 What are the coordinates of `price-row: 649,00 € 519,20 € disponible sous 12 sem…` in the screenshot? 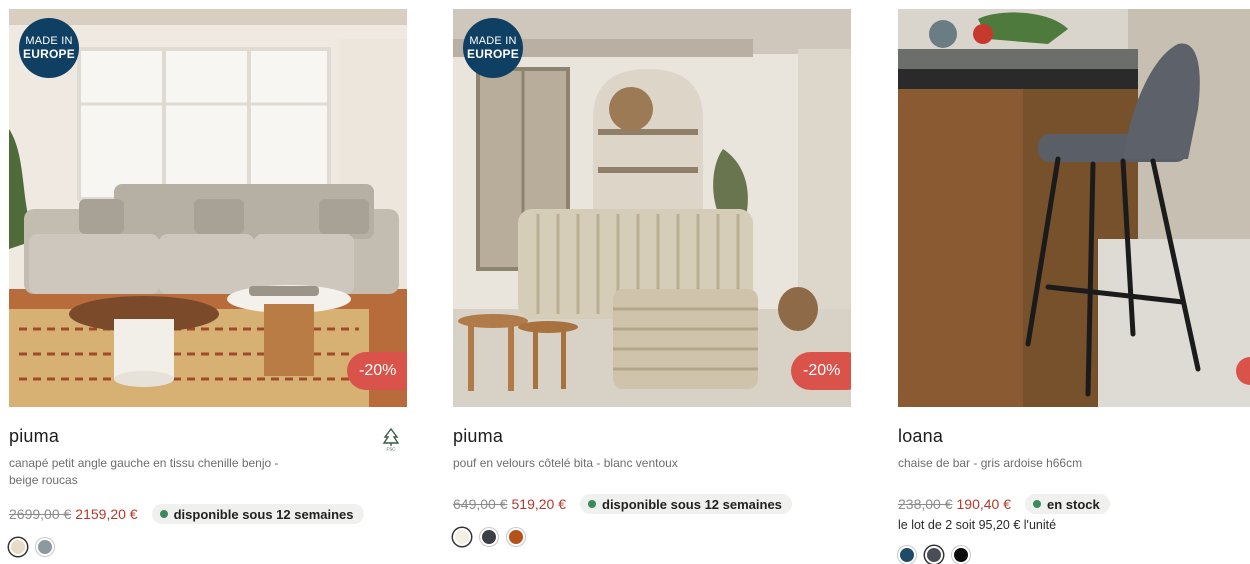 It's located at (652, 504).